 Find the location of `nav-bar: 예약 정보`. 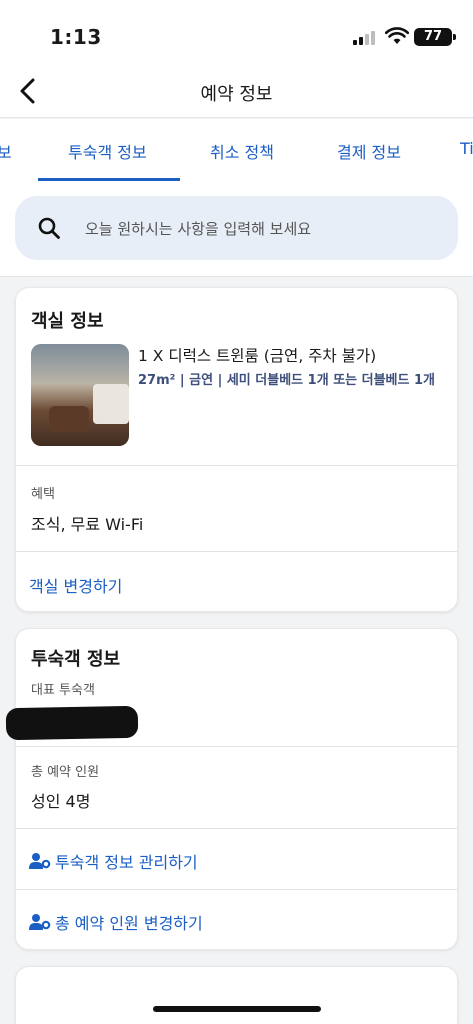

nav-bar: 예약 정보 is located at coordinates (236, 93).